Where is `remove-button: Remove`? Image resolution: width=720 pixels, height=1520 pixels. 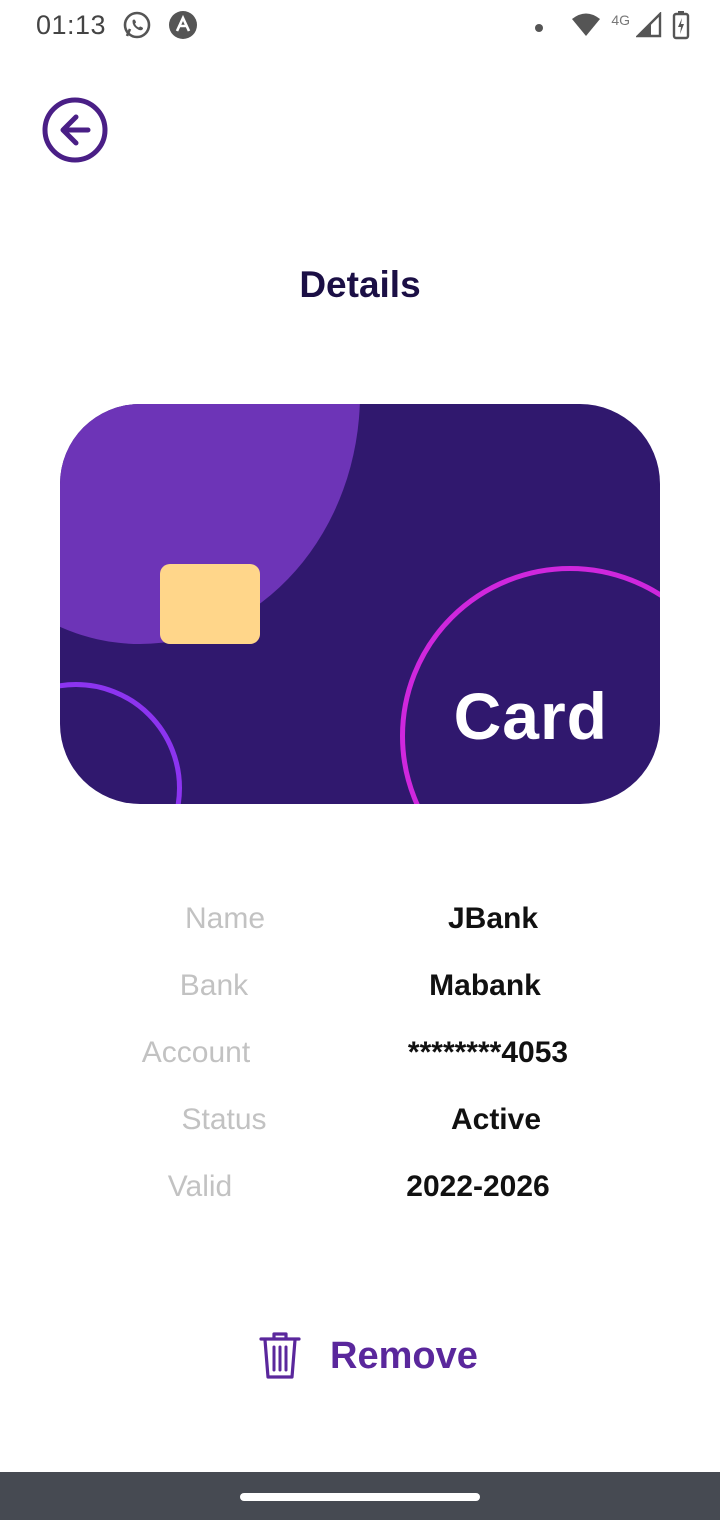 remove-button: Remove is located at coordinates (373, 1356).